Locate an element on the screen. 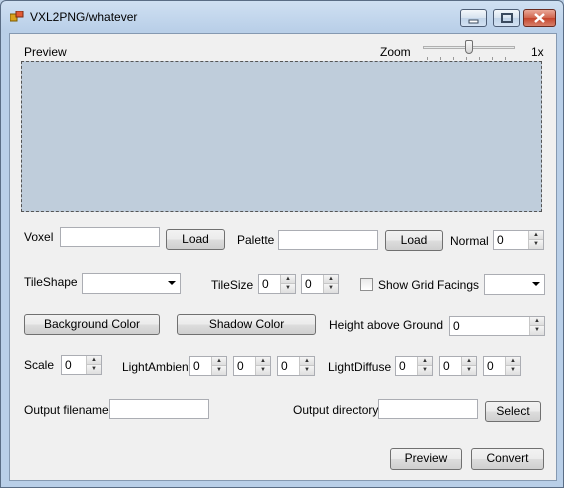 The width and height of the screenshot is (564, 488). light-diffuse-g-spinner: 0 ▲ ▼ is located at coordinates (458, 366).